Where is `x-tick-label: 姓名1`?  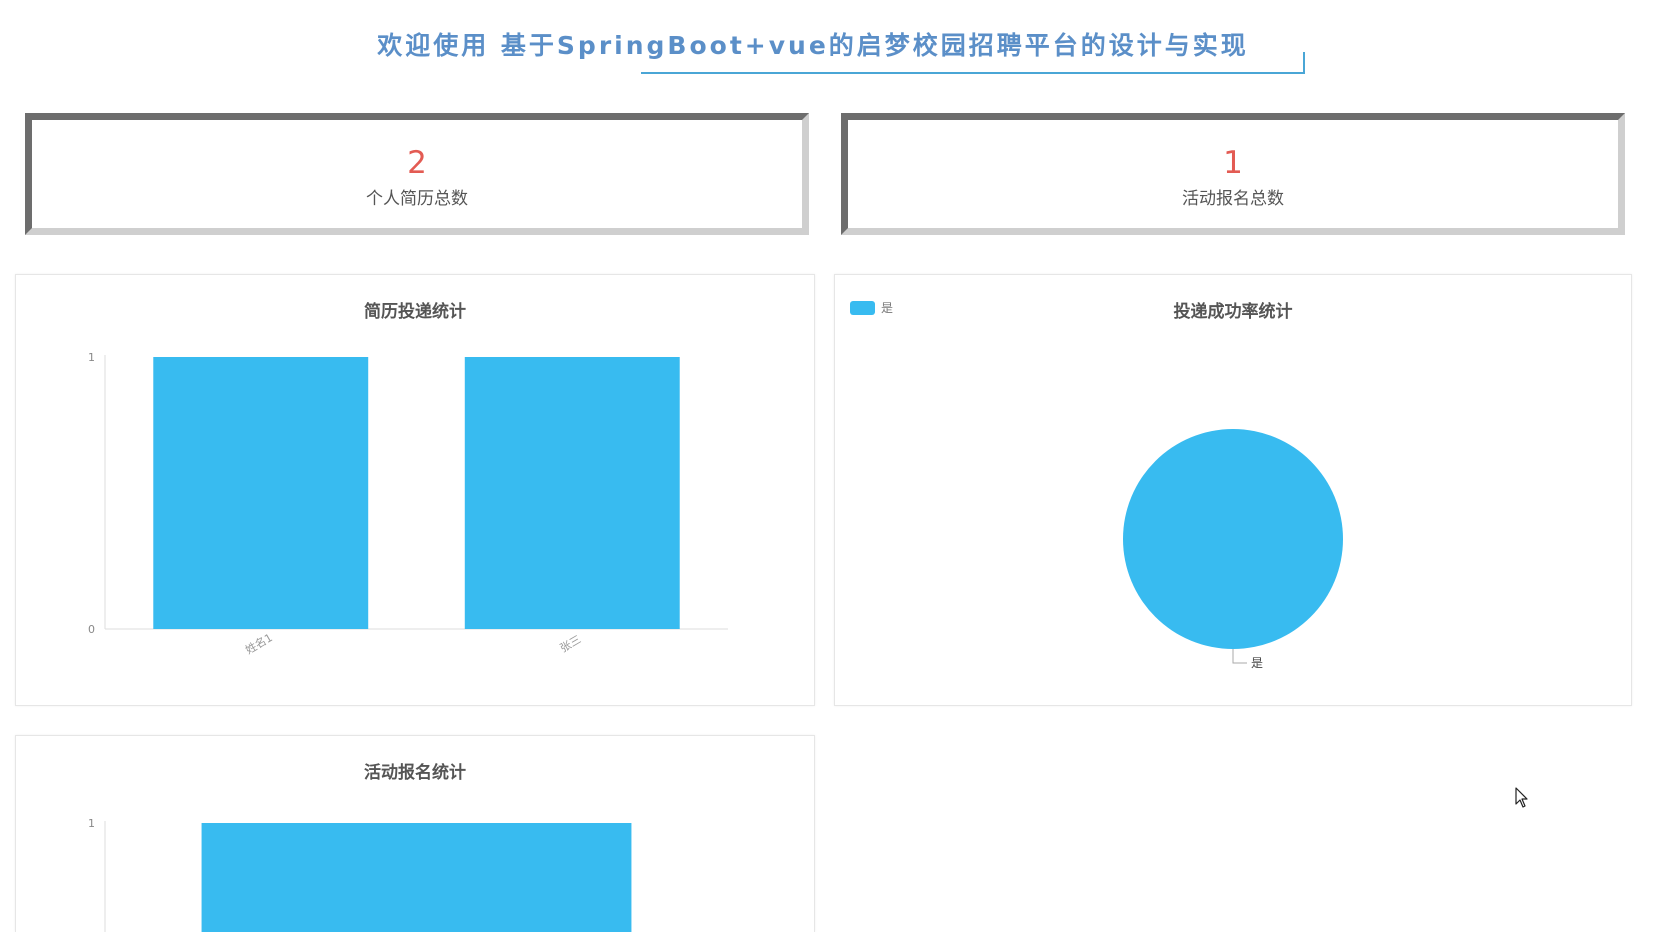 x-tick-label: 姓名1 is located at coordinates (259, 643).